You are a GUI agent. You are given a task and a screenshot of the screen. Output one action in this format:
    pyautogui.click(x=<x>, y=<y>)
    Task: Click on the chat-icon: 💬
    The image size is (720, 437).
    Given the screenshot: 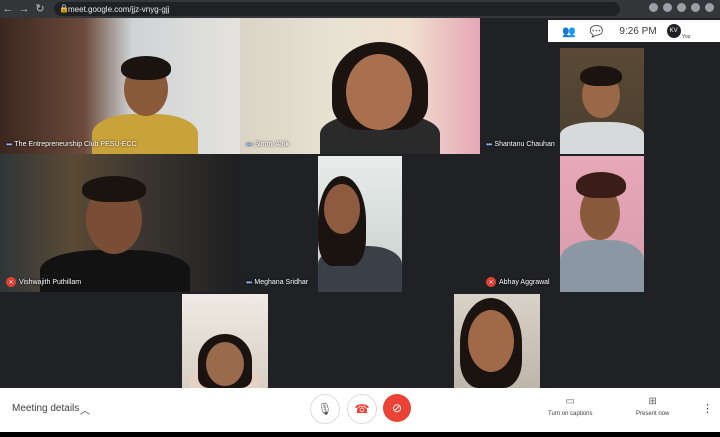 What is the action you would take?
    pyautogui.click(x=597, y=31)
    